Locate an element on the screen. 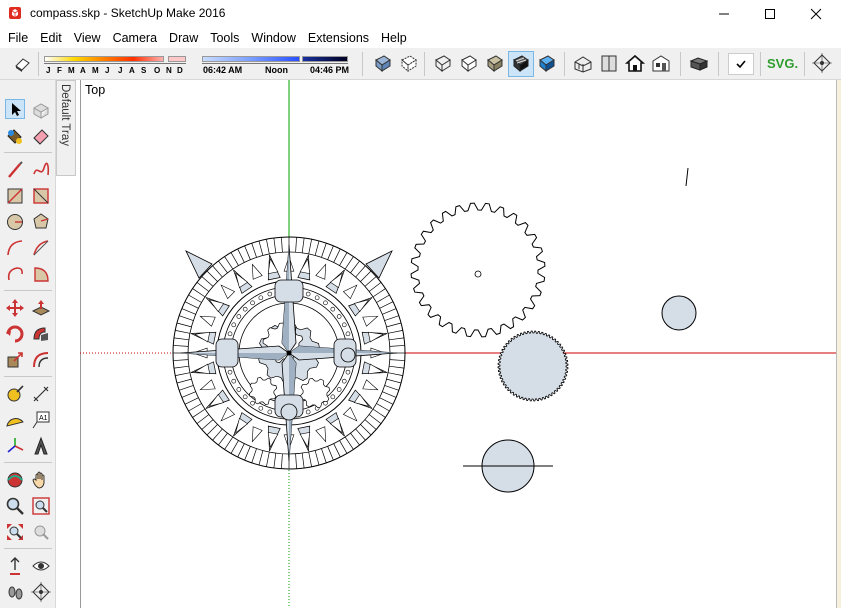 The height and width of the screenshot is (608, 841). shaded-textures-style-icon is located at coordinates (521, 63).